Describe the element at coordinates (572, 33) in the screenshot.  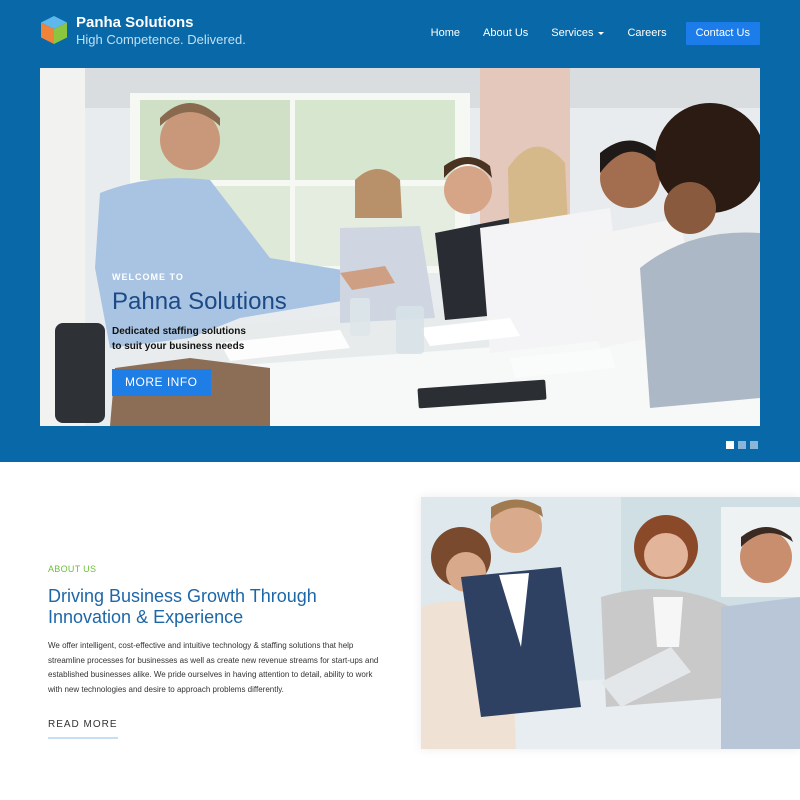
I see `nav-services-label: Services` at that location.